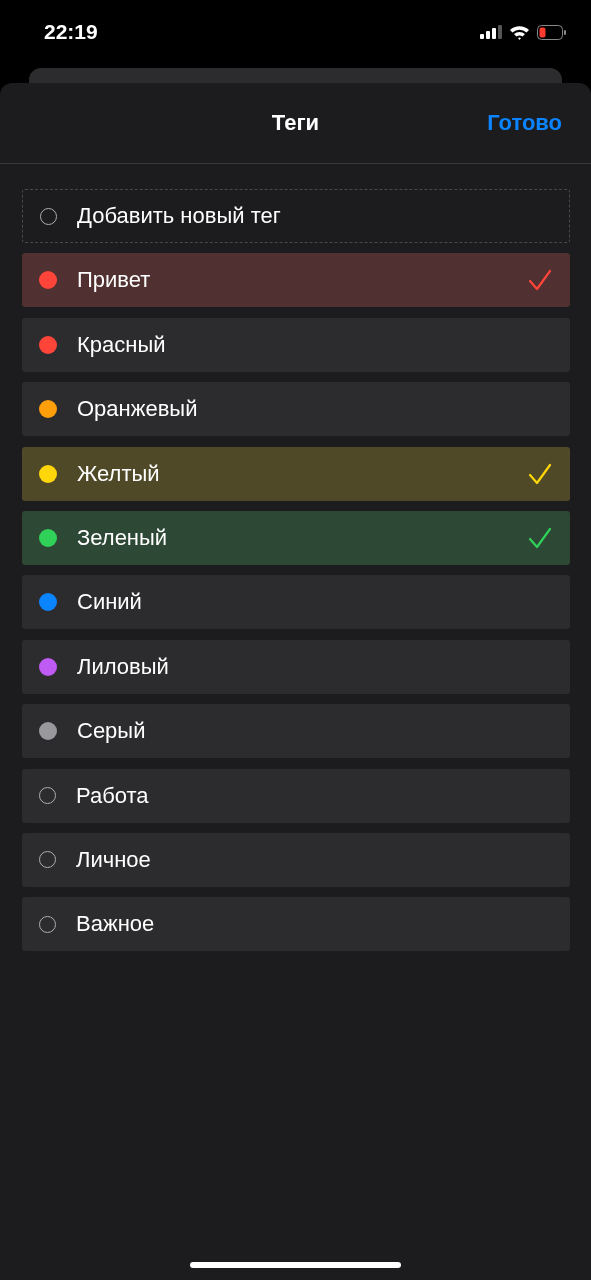 The image size is (591, 1280). I want to click on tag-label: Зеленый, so click(123, 537).